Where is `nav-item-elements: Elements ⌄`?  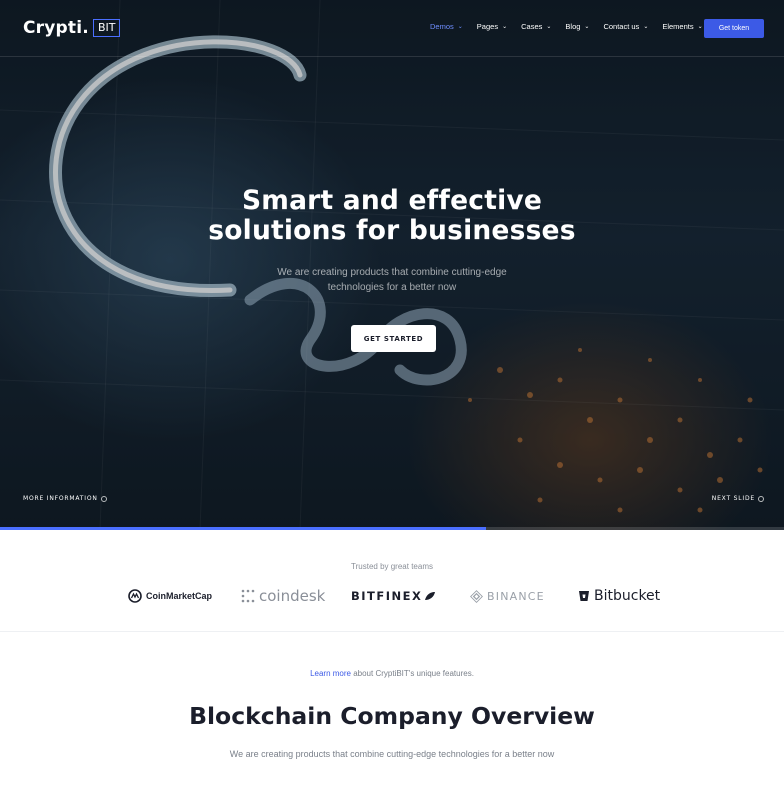 nav-item-elements: Elements ⌄ is located at coordinates (682, 26).